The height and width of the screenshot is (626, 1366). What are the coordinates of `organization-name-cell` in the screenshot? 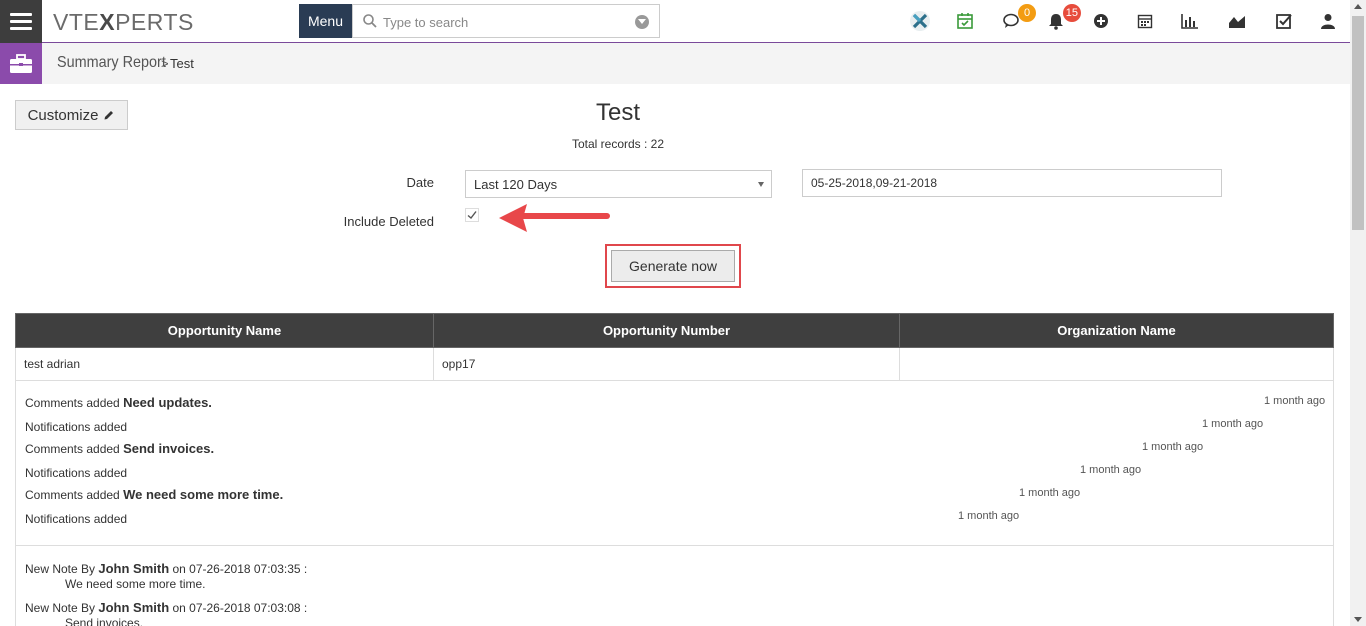 It's located at (1116, 364).